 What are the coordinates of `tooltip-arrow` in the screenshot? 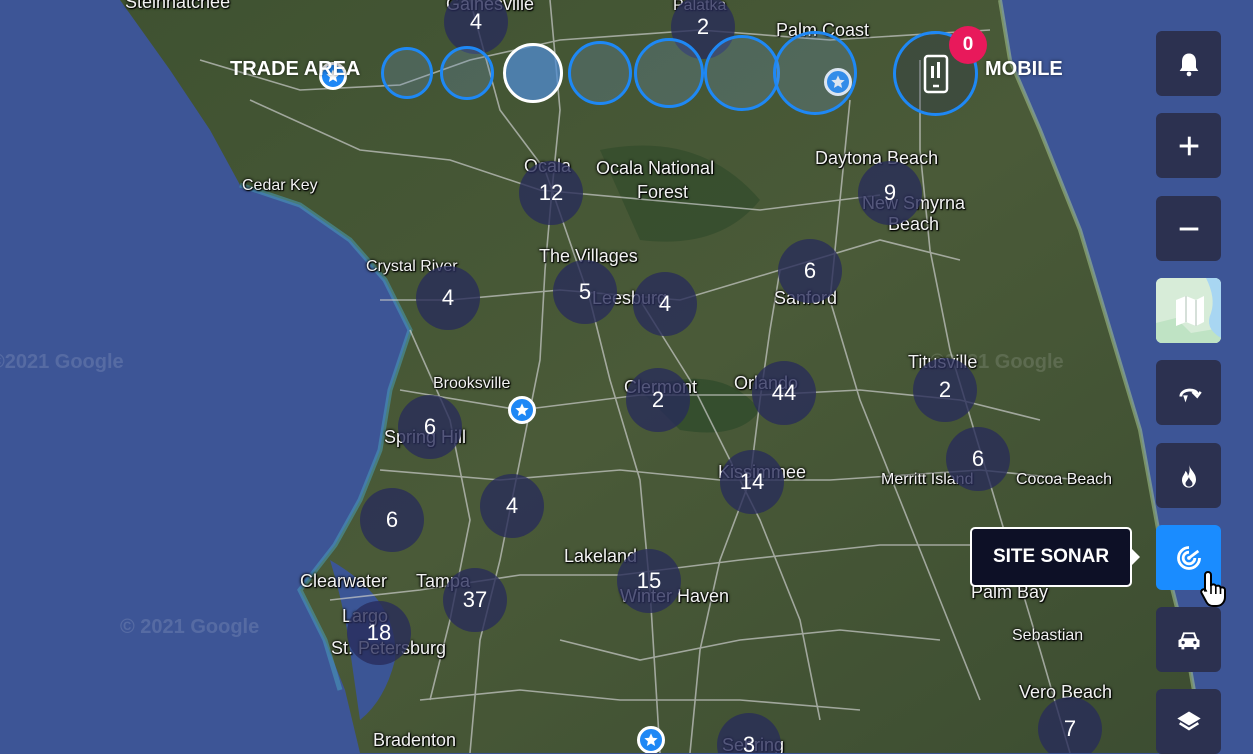 It's located at (1135, 557).